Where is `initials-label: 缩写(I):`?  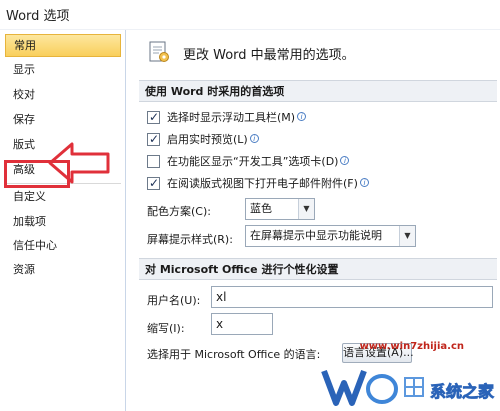 initials-label: 缩写(I): is located at coordinates (166, 328).